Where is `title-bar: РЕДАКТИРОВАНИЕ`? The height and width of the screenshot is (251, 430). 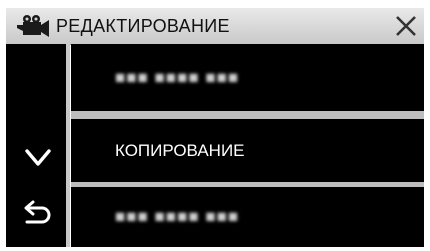
title-bar: РЕДАКТИРОВАНИЕ is located at coordinates (215, 26).